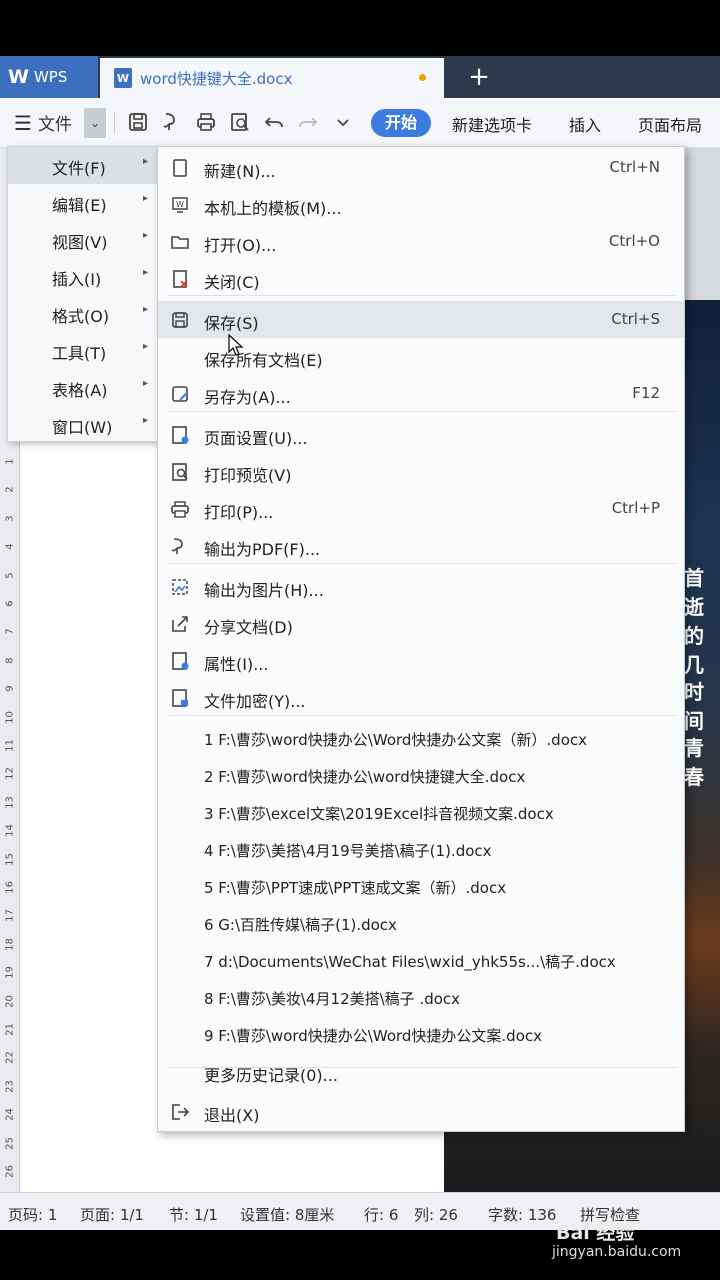  What do you see at coordinates (421, 997) in the screenshot?
I see `recent-file-item: 8 F:\曹莎\美妆\4月12美搭\稿子 .docx` at bounding box center [421, 997].